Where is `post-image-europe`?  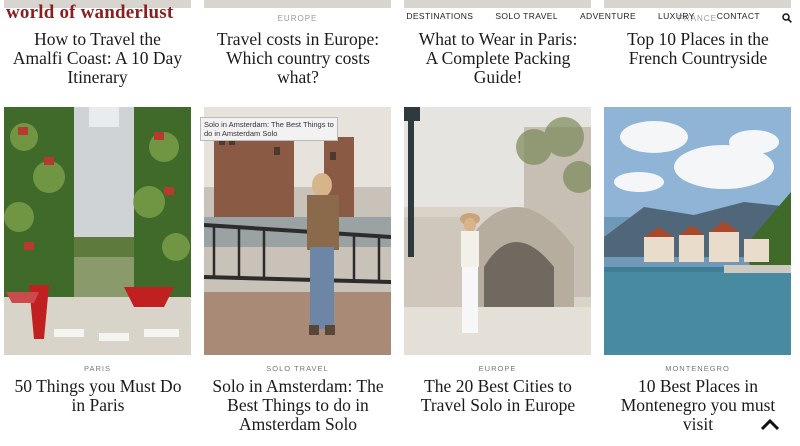
post-image-europe is located at coordinates (497, 231).